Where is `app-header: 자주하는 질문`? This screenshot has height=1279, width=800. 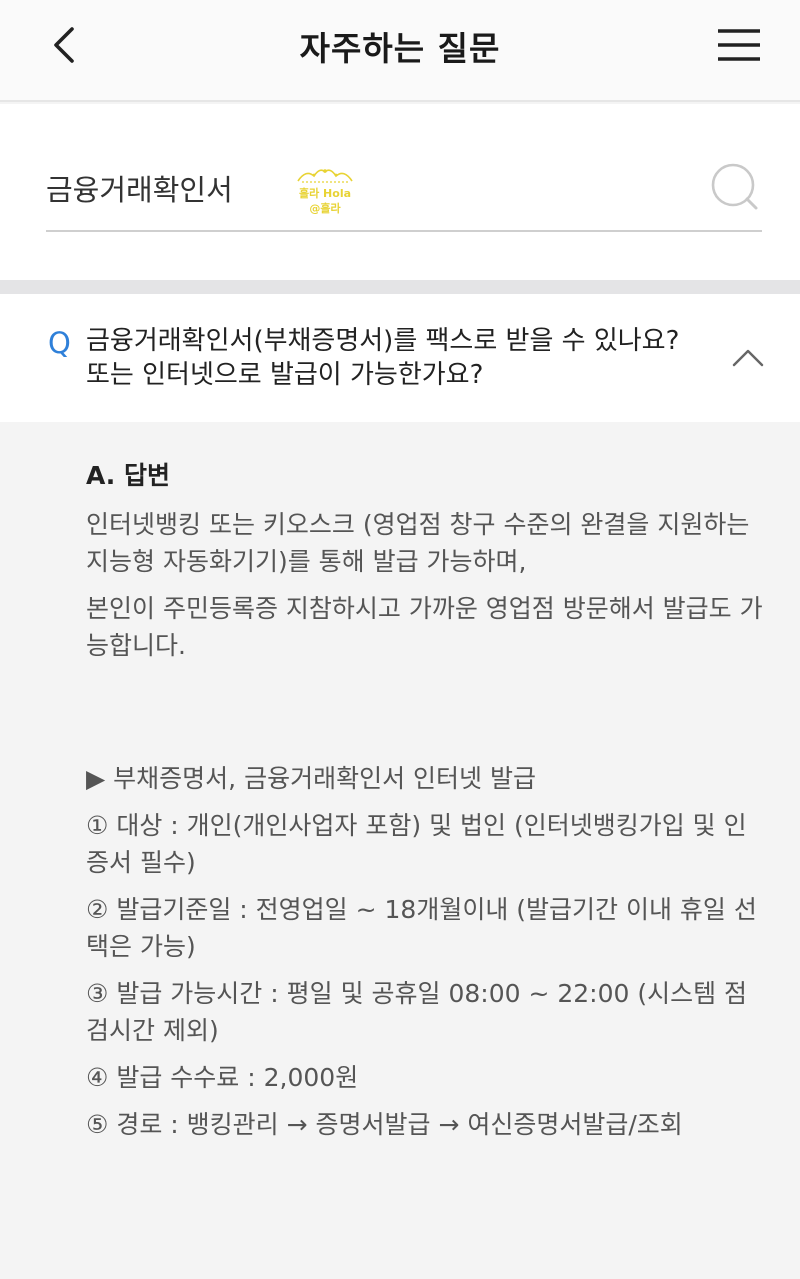
app-header: 자주하는 질문 is located at coordinates (400, 51).